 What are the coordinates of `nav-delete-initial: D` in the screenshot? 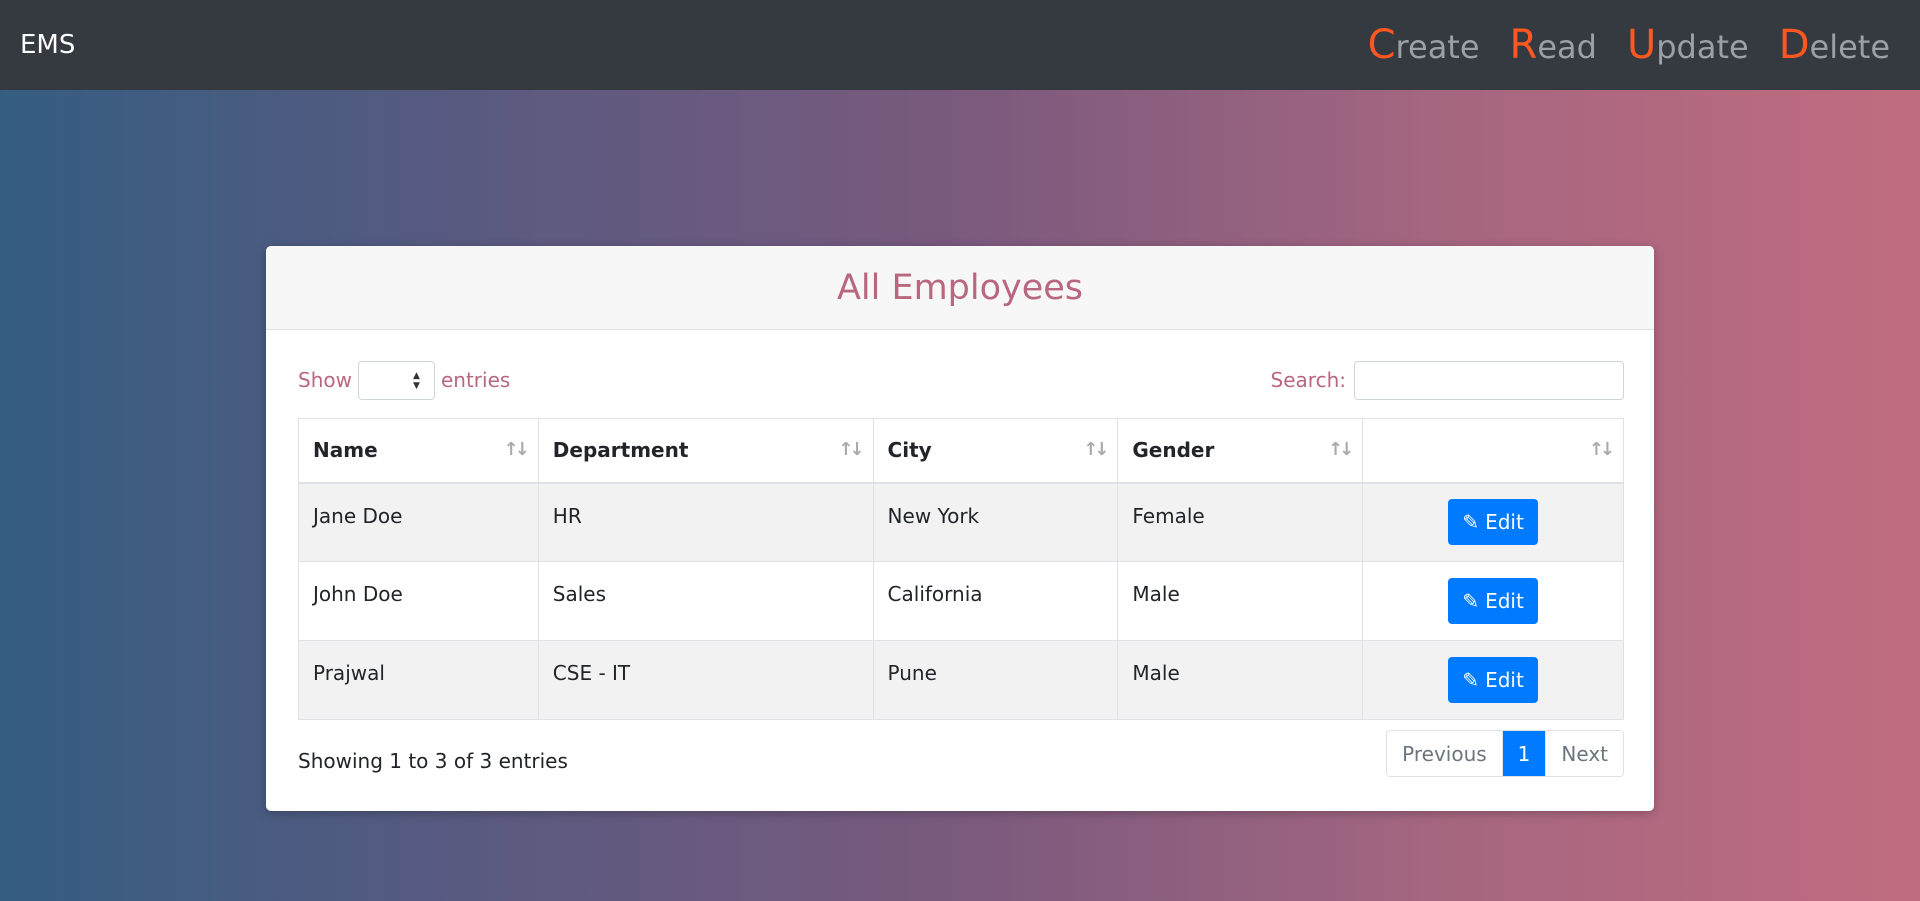 It's located at (1794, 45).